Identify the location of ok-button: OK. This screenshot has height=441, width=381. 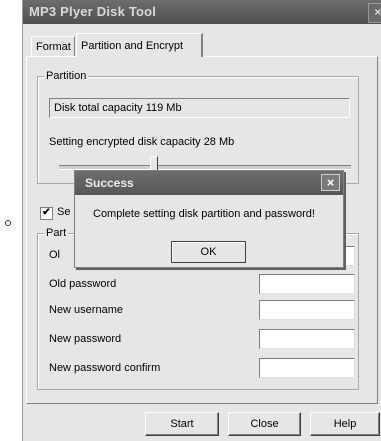
(208, 252).